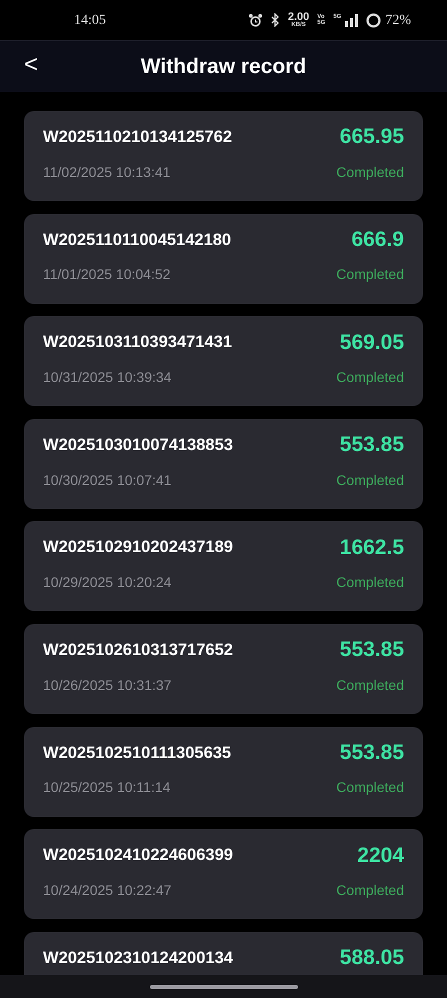 Image resolution: width=447 pixels, height=998 pixels. What do you see at coordinates (377, 240) in the screenshot?
I see `record-amount: 666.9` at bounding box center [377, 240].